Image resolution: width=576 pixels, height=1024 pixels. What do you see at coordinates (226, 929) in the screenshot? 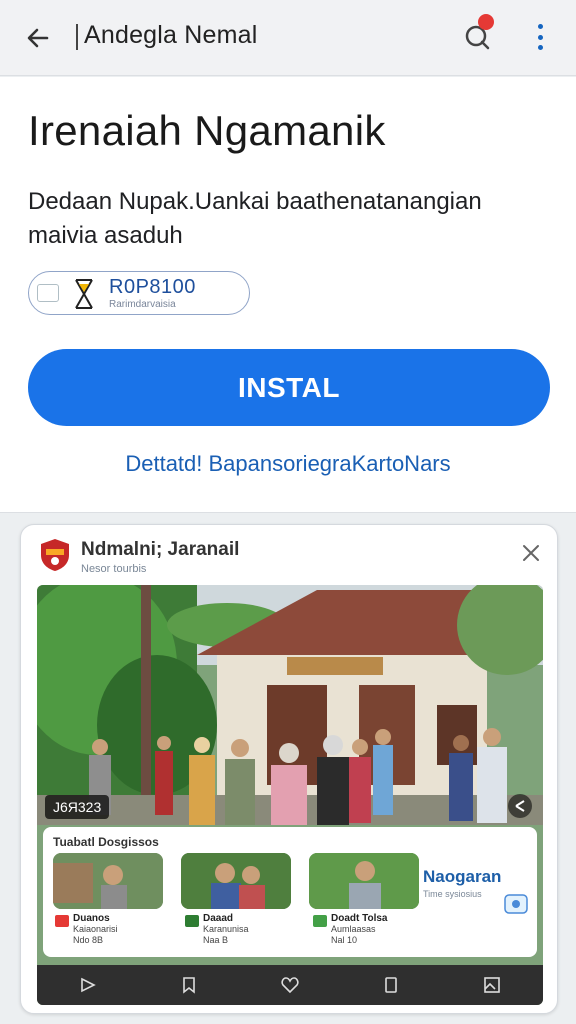
I see `thumb-2-meta: Daaad Karanunisa Naa B` at bounding box center [226, 929].